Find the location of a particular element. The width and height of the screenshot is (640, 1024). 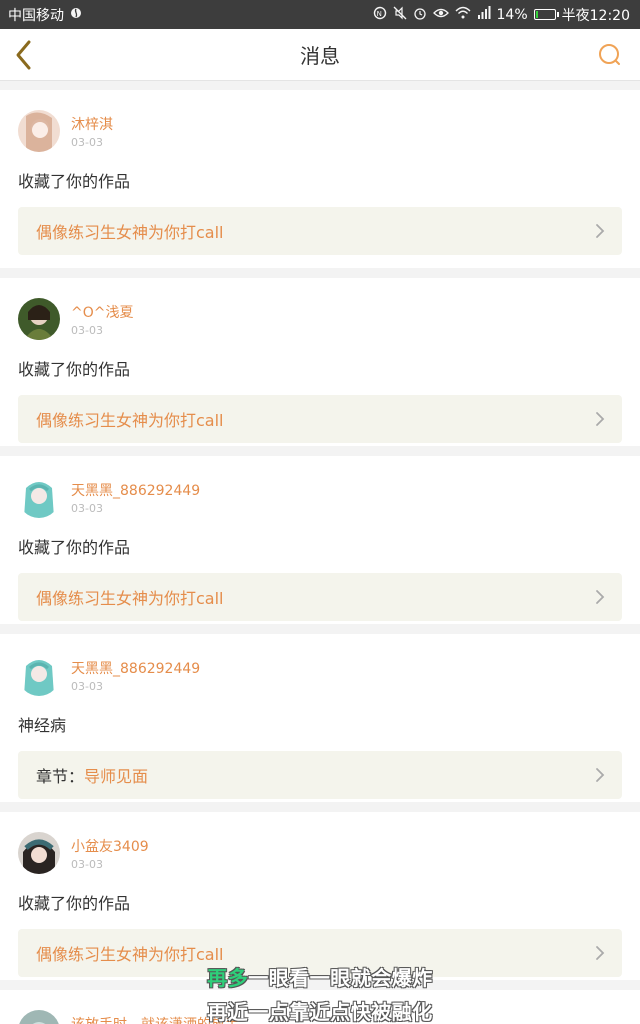

carrier-label: 中国移动 is located at coordinates (36, 15).